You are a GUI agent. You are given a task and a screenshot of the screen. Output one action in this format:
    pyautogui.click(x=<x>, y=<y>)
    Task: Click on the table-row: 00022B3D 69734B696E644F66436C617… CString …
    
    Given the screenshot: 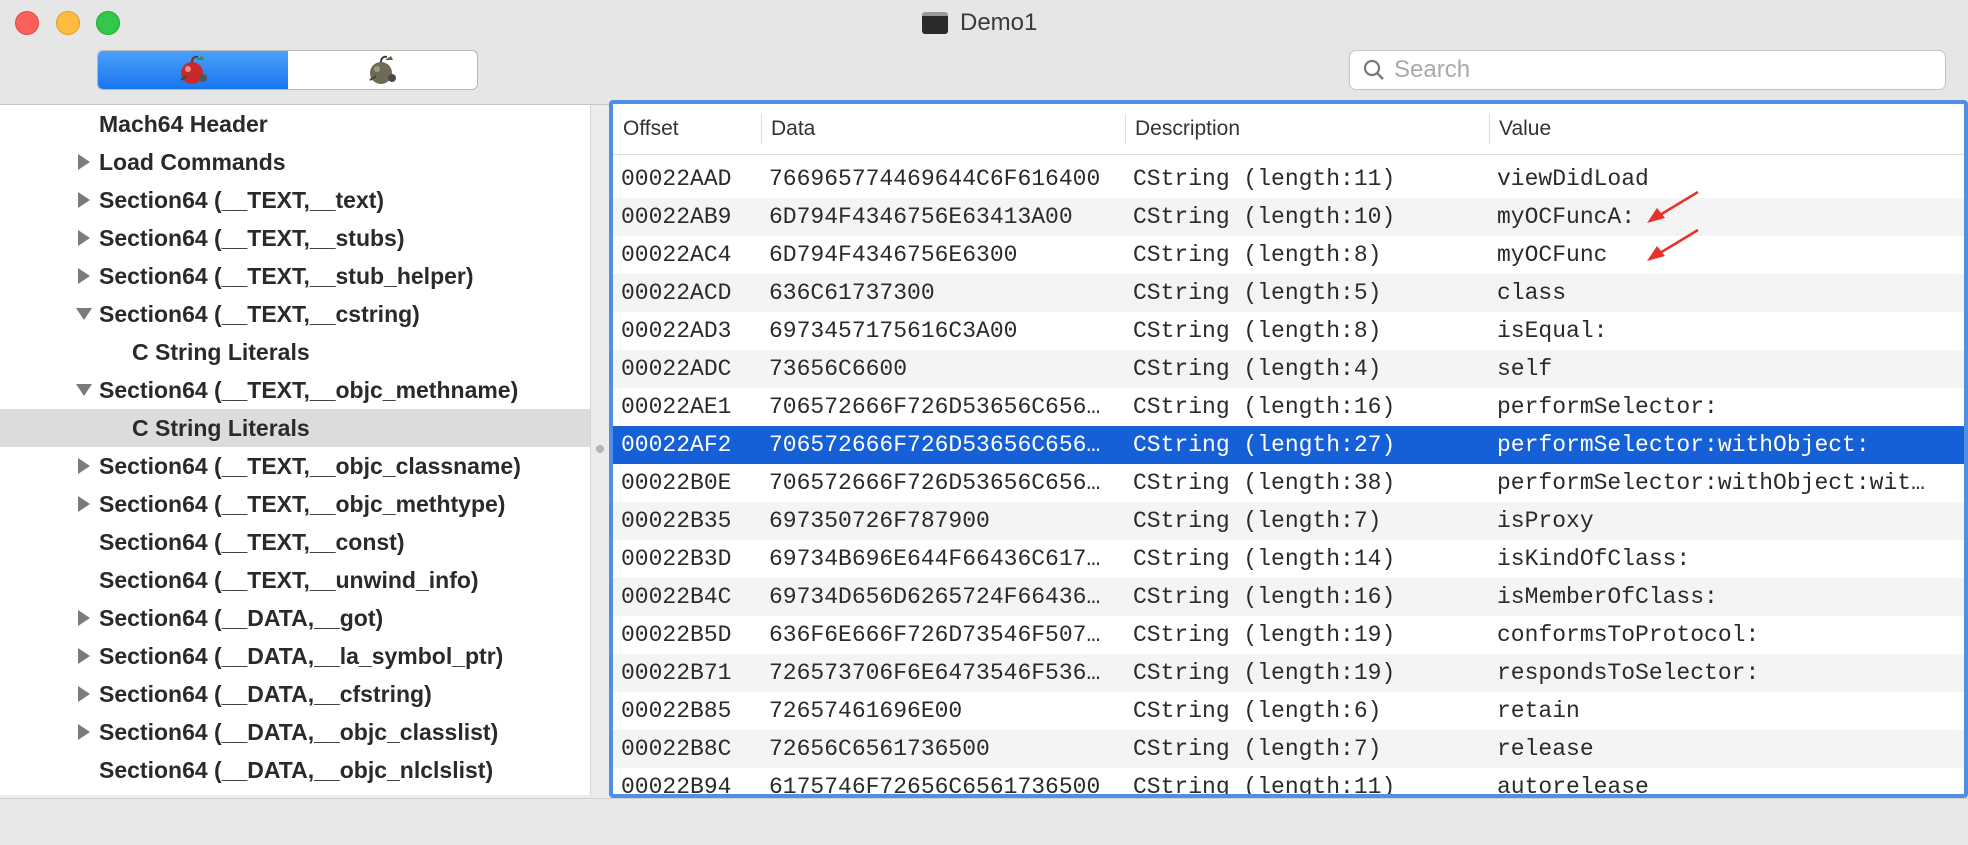 What is the action you would take?
    pyautogui.click(x=1288, y=559)
    